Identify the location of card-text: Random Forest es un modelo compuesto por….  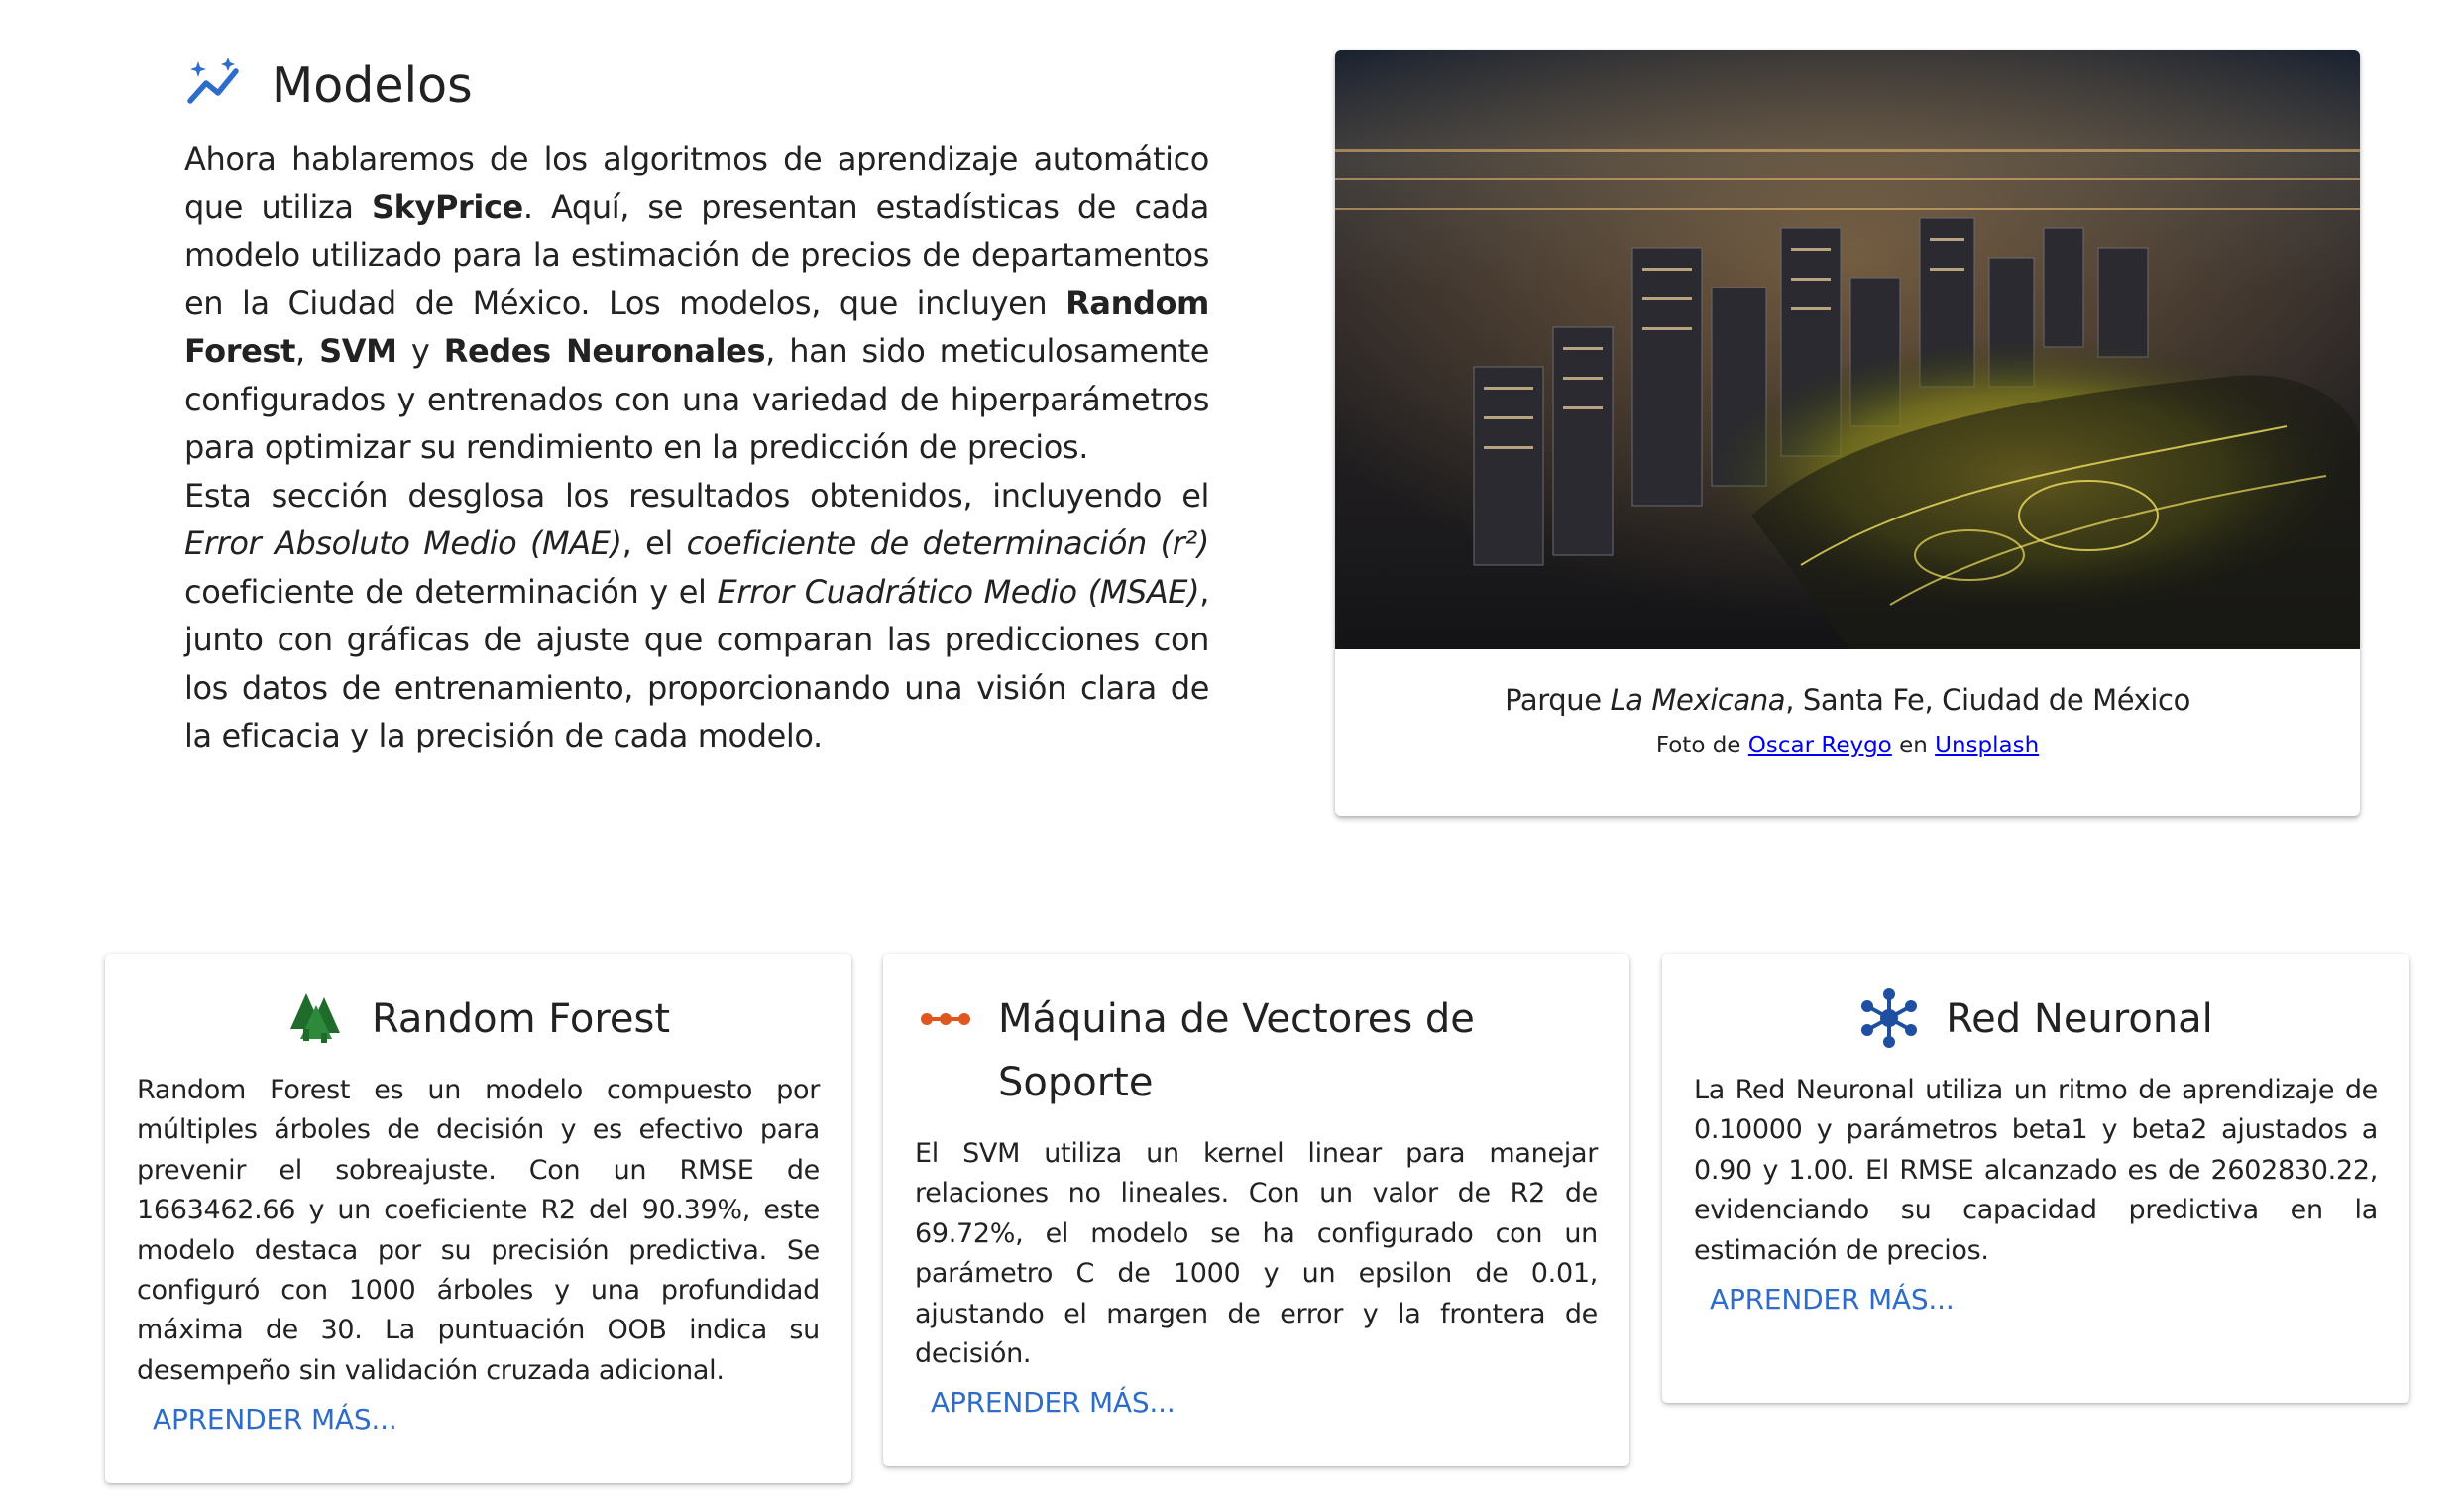
(478, 1231).